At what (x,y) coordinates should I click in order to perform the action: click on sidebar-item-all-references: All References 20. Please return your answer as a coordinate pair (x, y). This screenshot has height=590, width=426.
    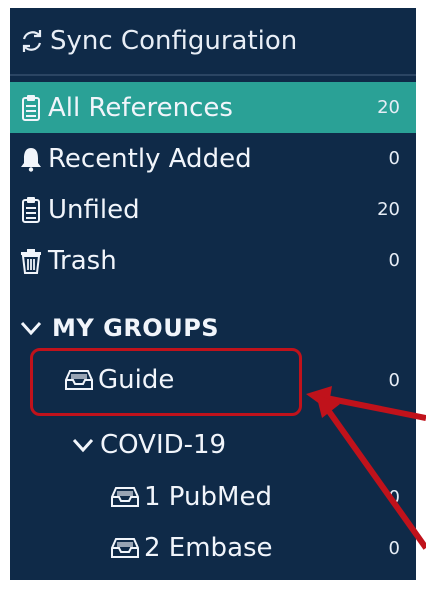
    Looking at the image, I should click on (213, 107).